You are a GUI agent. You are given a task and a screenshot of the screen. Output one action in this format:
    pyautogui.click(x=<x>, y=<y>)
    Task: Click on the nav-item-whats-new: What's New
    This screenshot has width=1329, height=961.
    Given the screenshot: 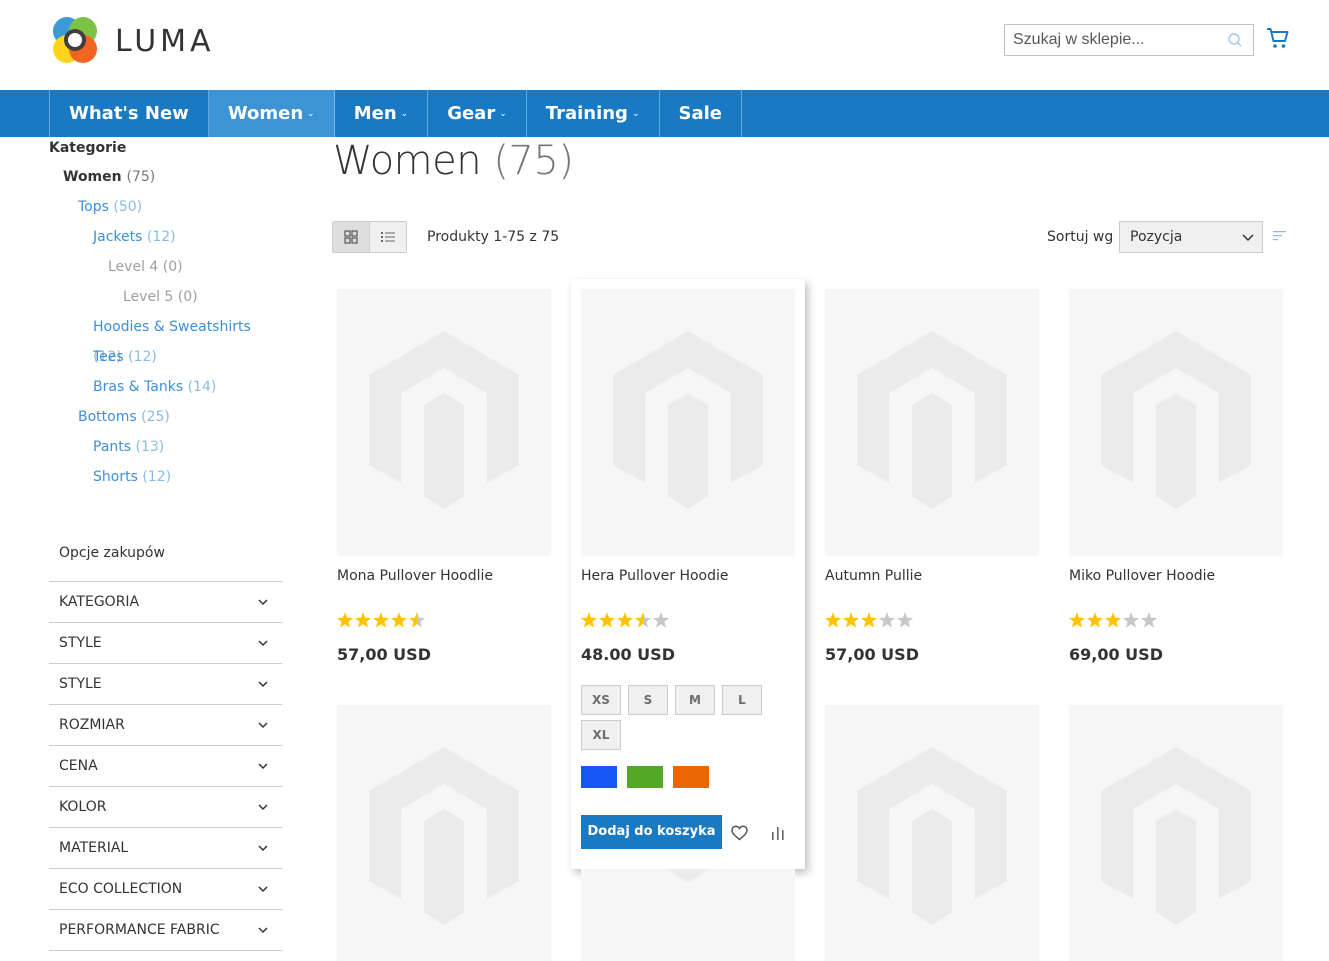 What is the action you would take?
    pyautogui.click(x=129, y=113)
    